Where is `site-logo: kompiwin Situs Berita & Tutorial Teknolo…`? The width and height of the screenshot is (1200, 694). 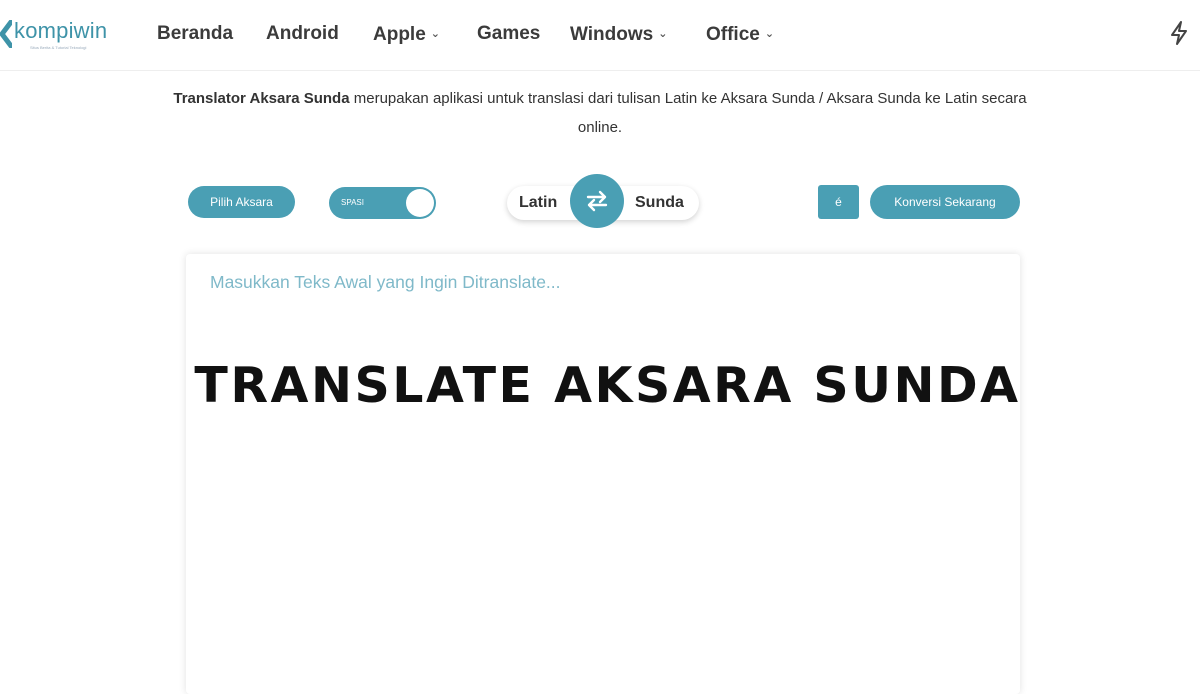
site-logo: kompiwin Situs Berita & Tutorial Teknolo… is located at coordinates (62, 35).